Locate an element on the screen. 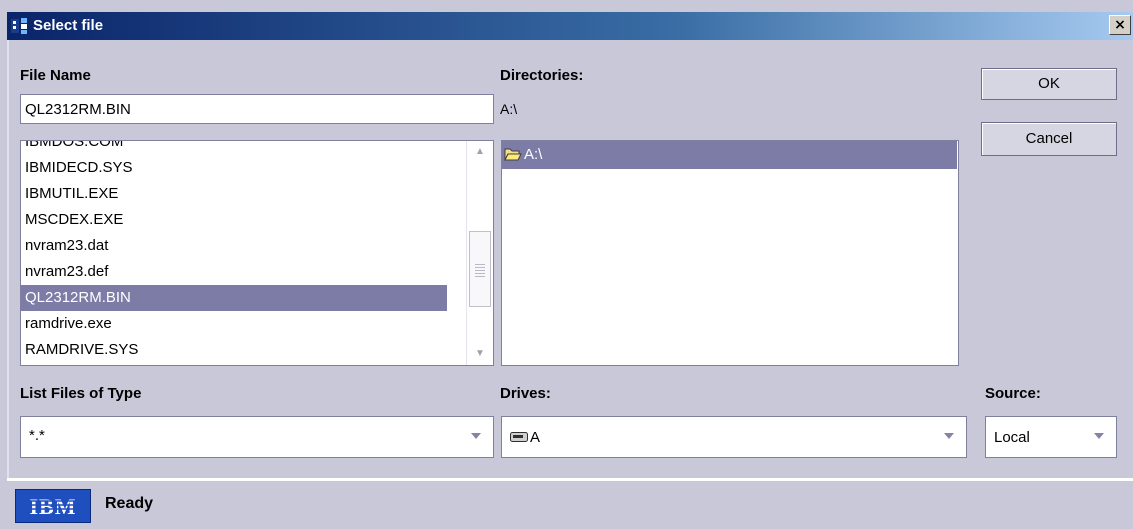 This screenshot has height=529, width=1133. title-bar: Select file × is located at coordinates (570, 26).